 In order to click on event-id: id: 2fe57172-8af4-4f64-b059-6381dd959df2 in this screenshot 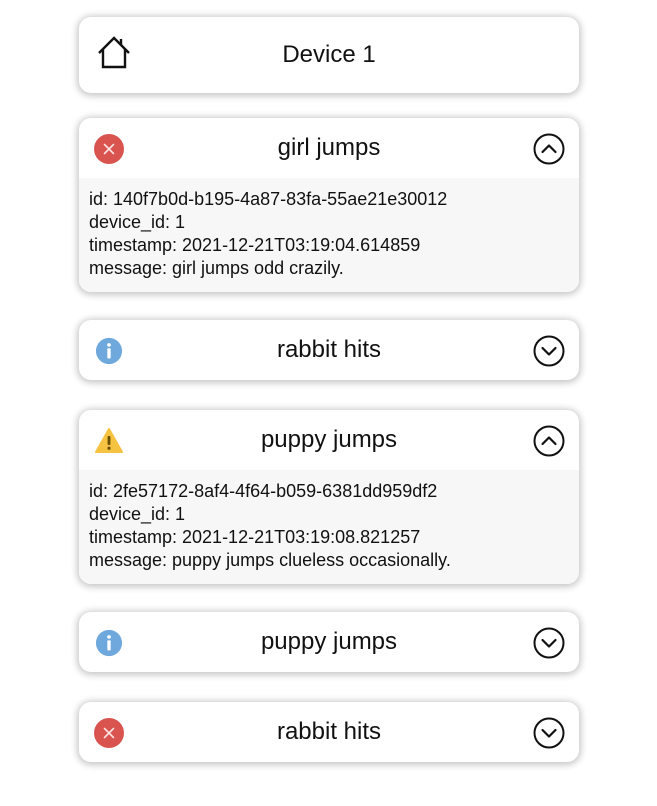, I will do `click(263, 491)`.